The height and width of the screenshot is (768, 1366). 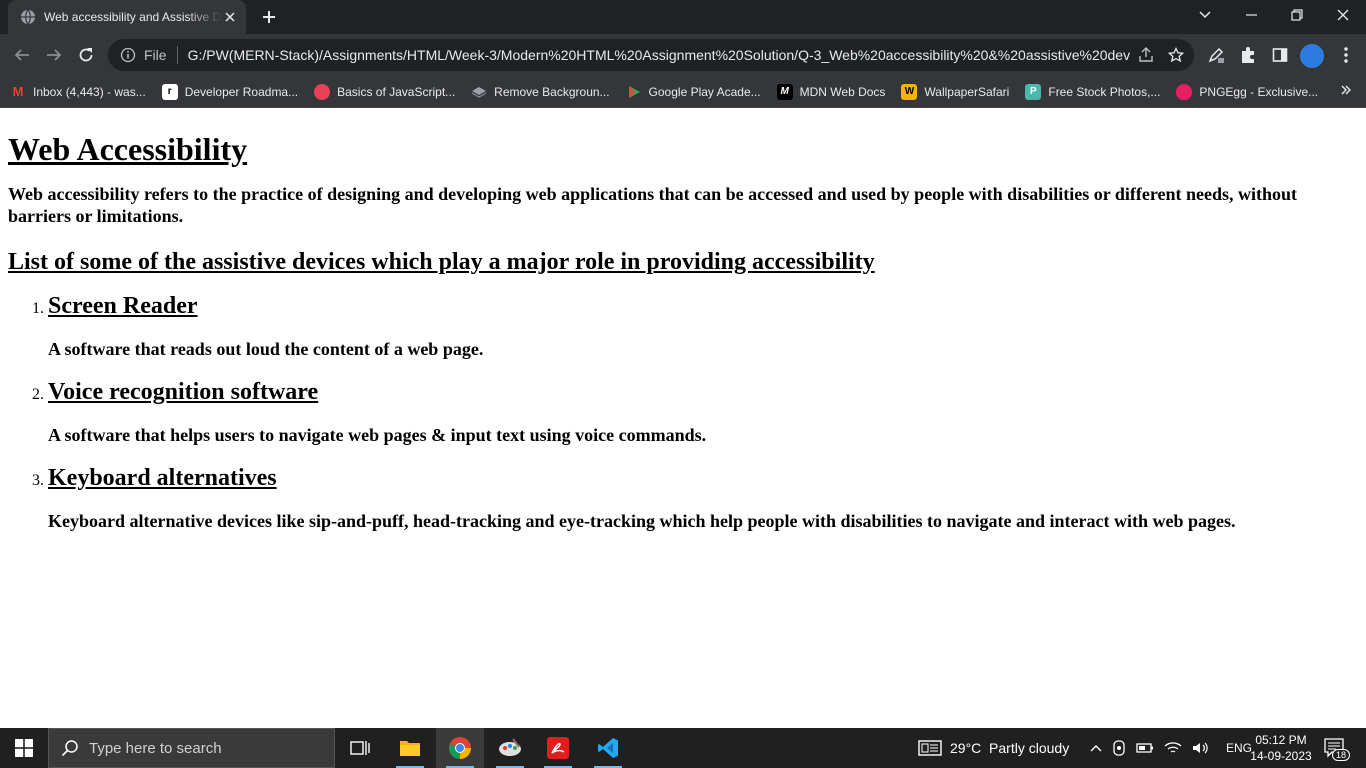 What do you see at coordinates (1297, 15) in the screenshot?
I see `restore-button` at bounding box center [1297, 15].